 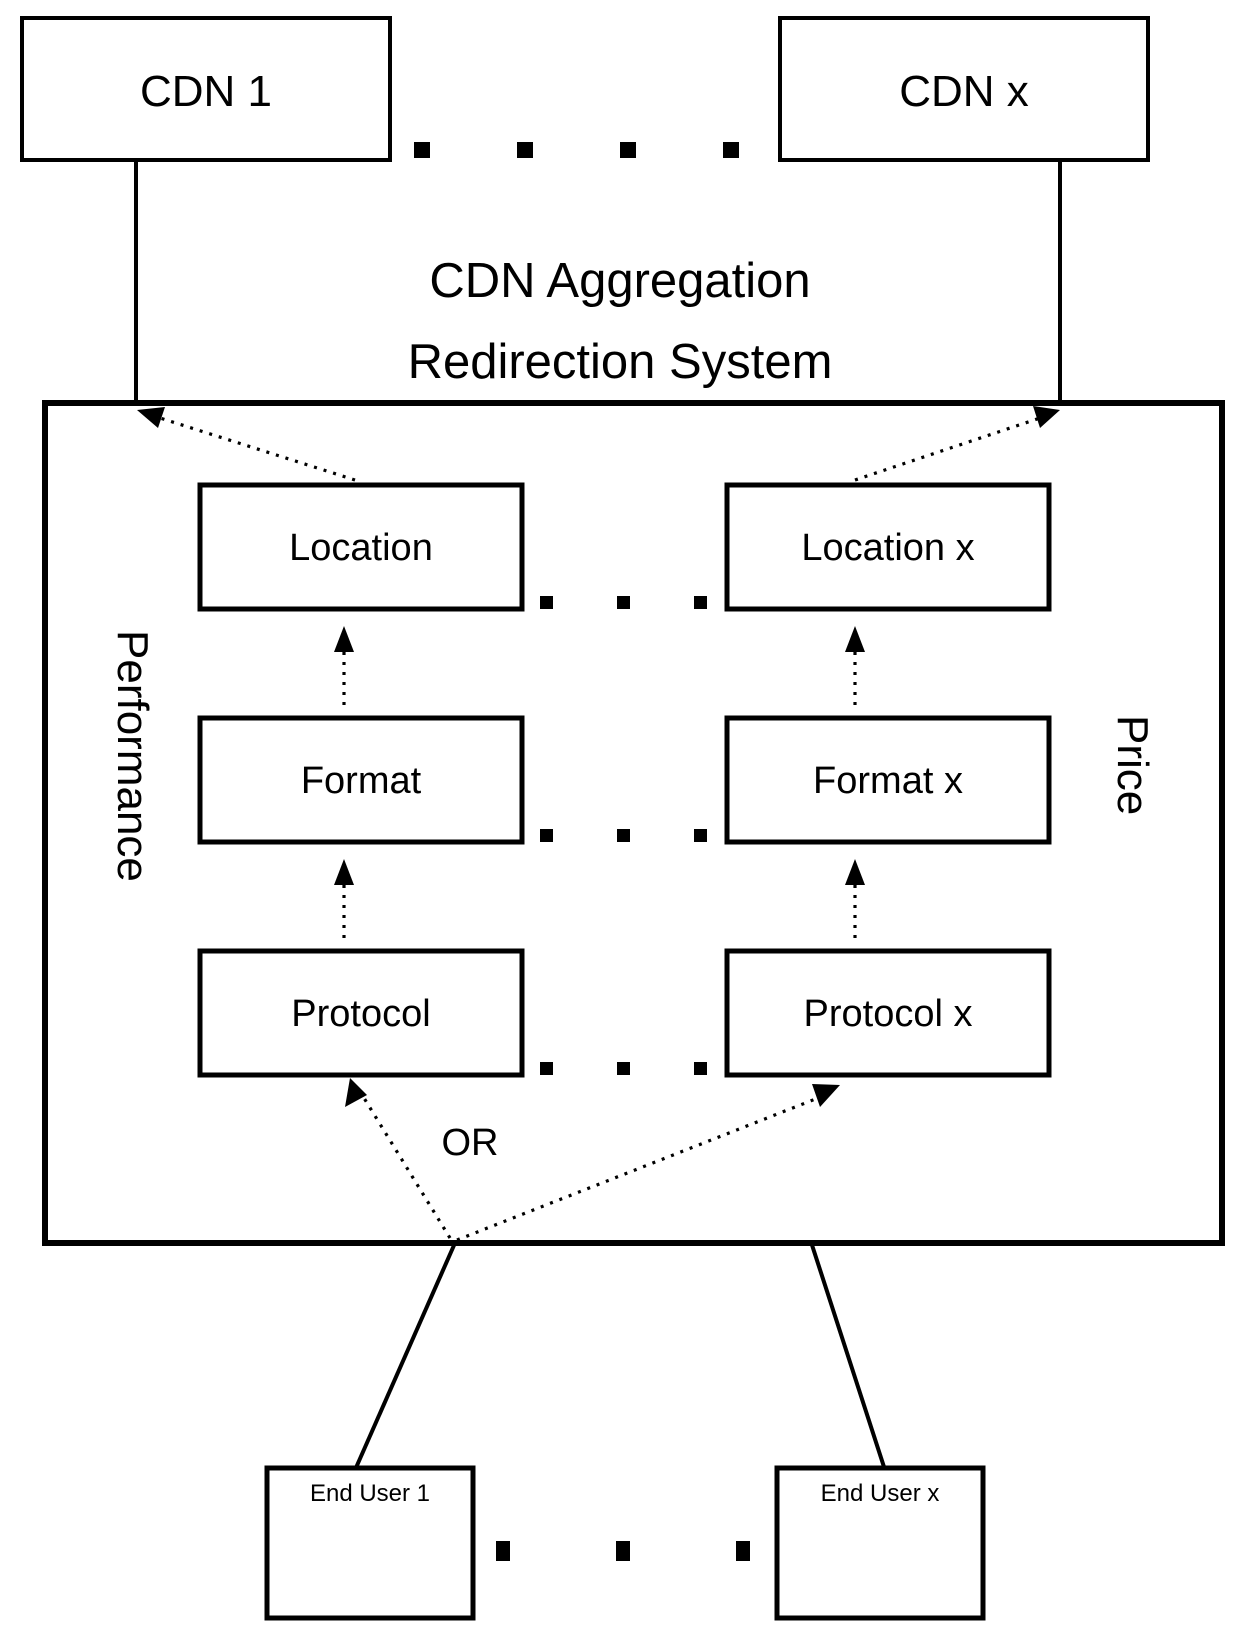 I want to click on diagram-title: CDN Aggregation Redirection System, so click(x=620, y=321).